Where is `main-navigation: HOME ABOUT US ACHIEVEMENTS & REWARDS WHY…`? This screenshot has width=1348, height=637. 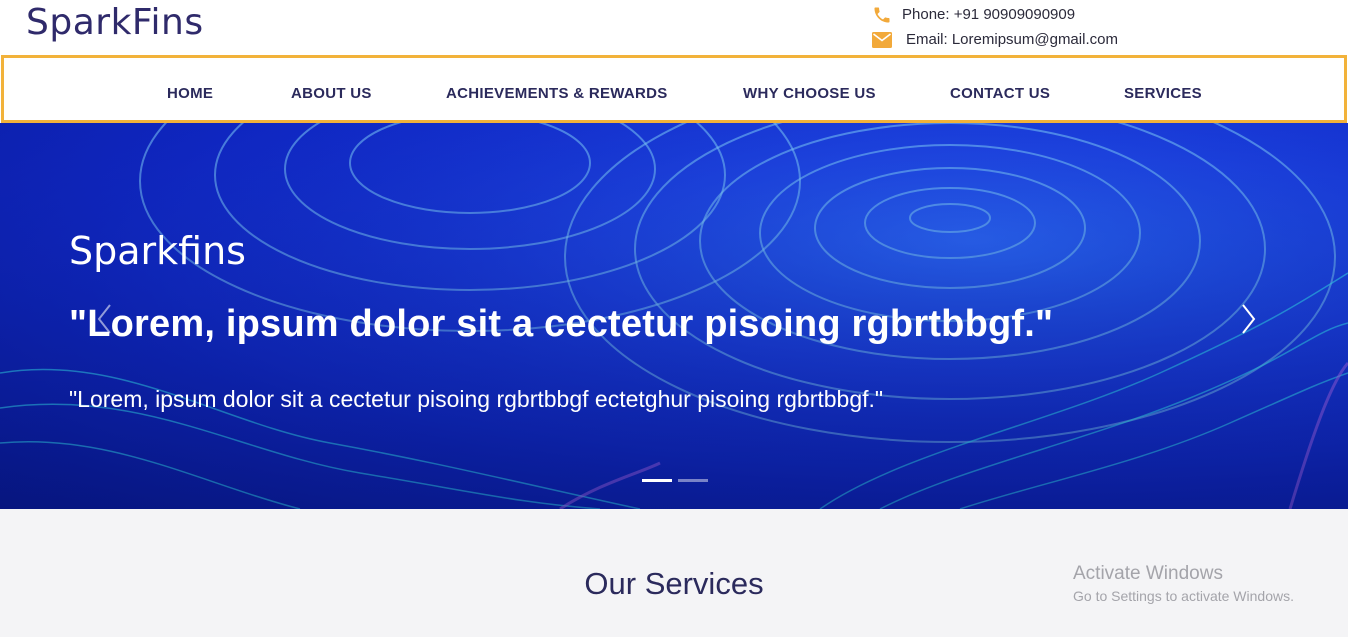 main-navigation: HOME ABOUT US ACHIEVEMENTS & REWARDS WHY… is located at coordinates (674, 89).